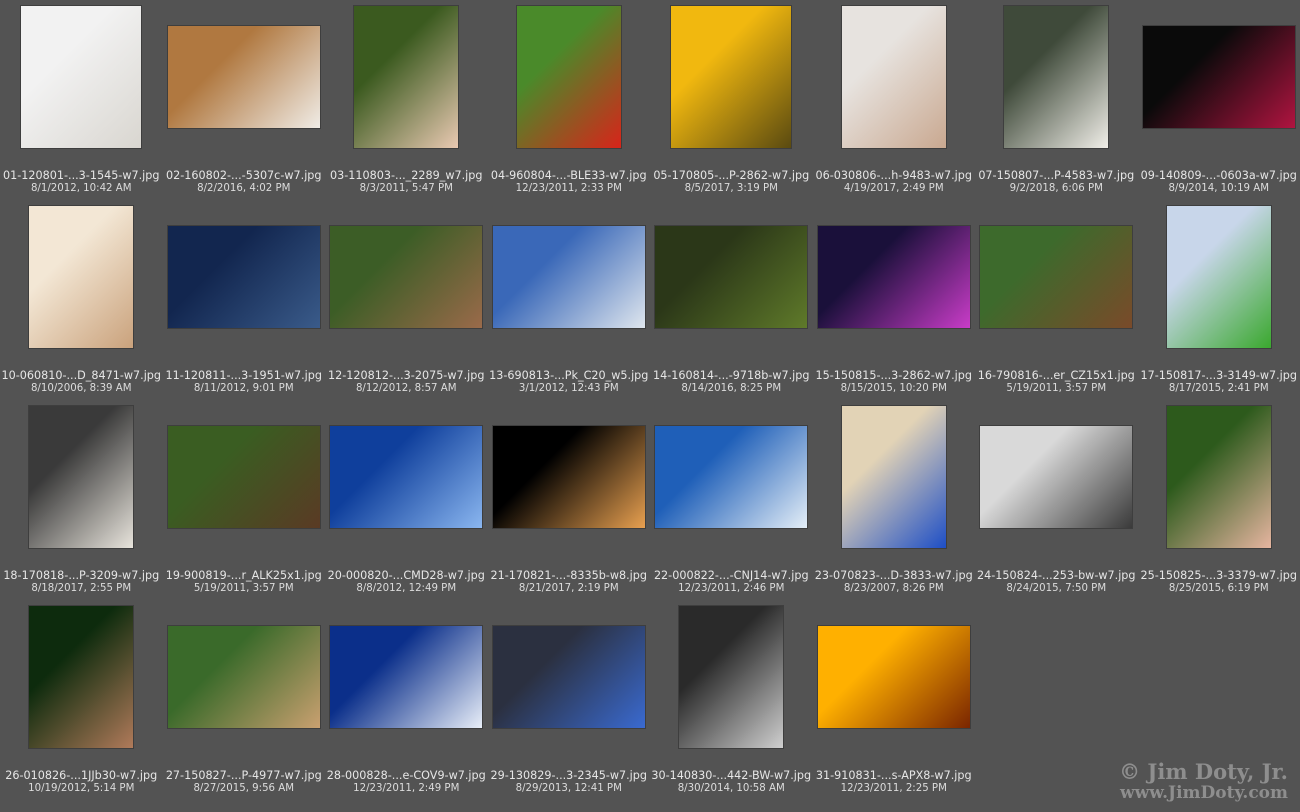  I want to click on file-date: 12/23/2011, 2:49 PM, so click(406, 788).